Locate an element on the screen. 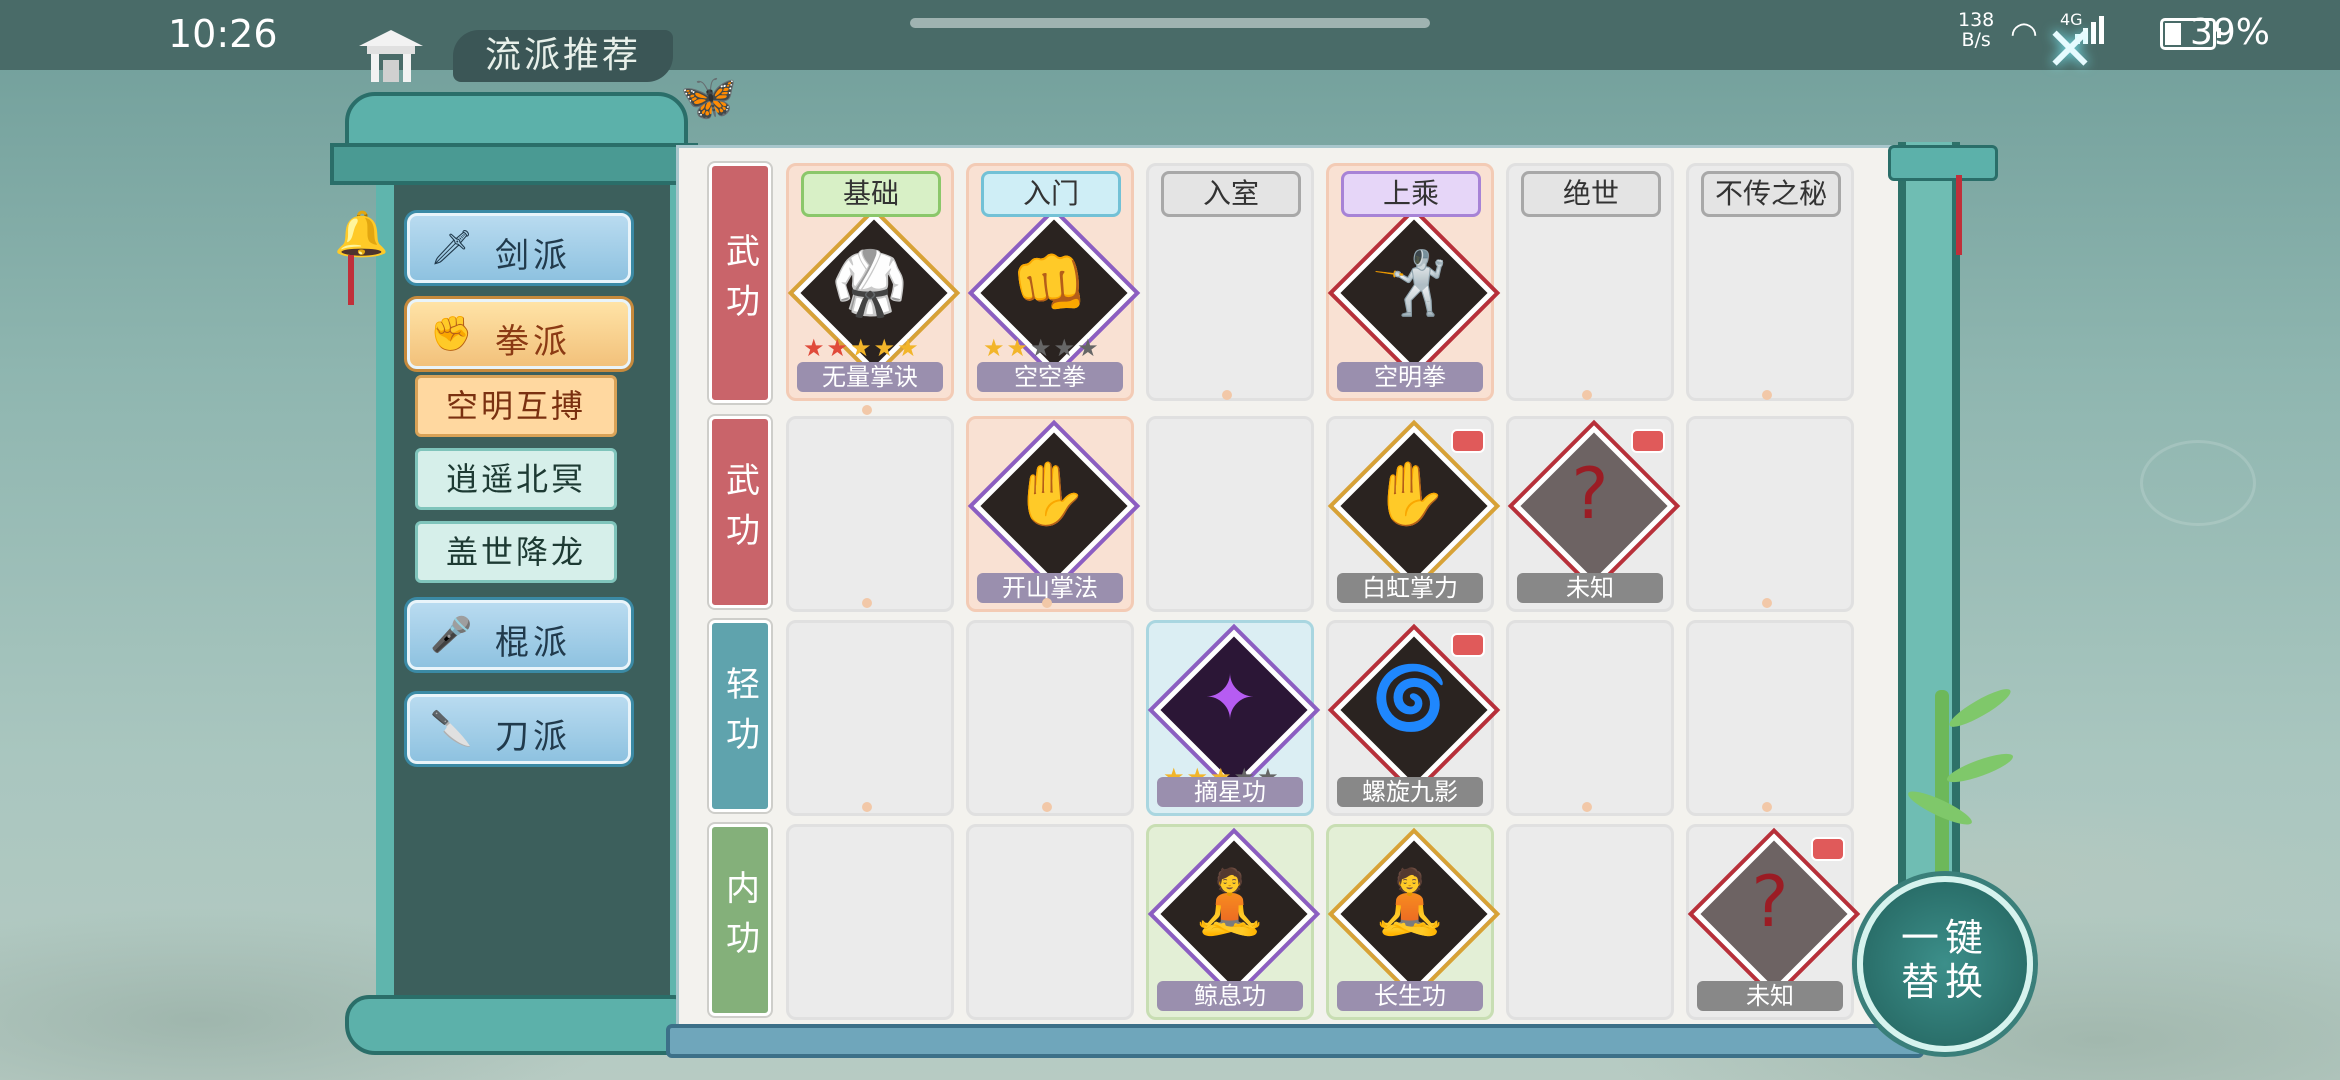  skill-name: 摘星功 is located at coordinates (1230, 792).